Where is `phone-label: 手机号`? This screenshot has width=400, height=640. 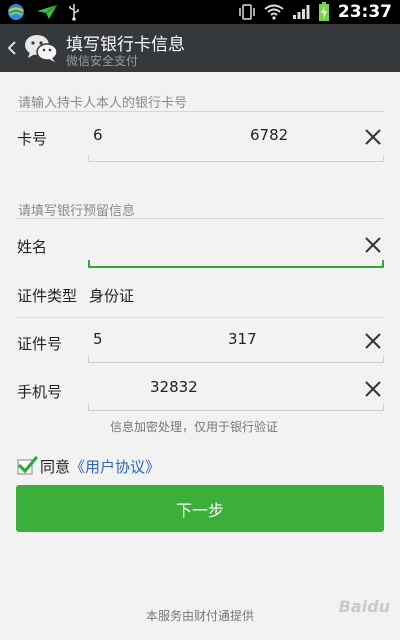
phone-label: 手机号 is located at coordinates (40, 392).